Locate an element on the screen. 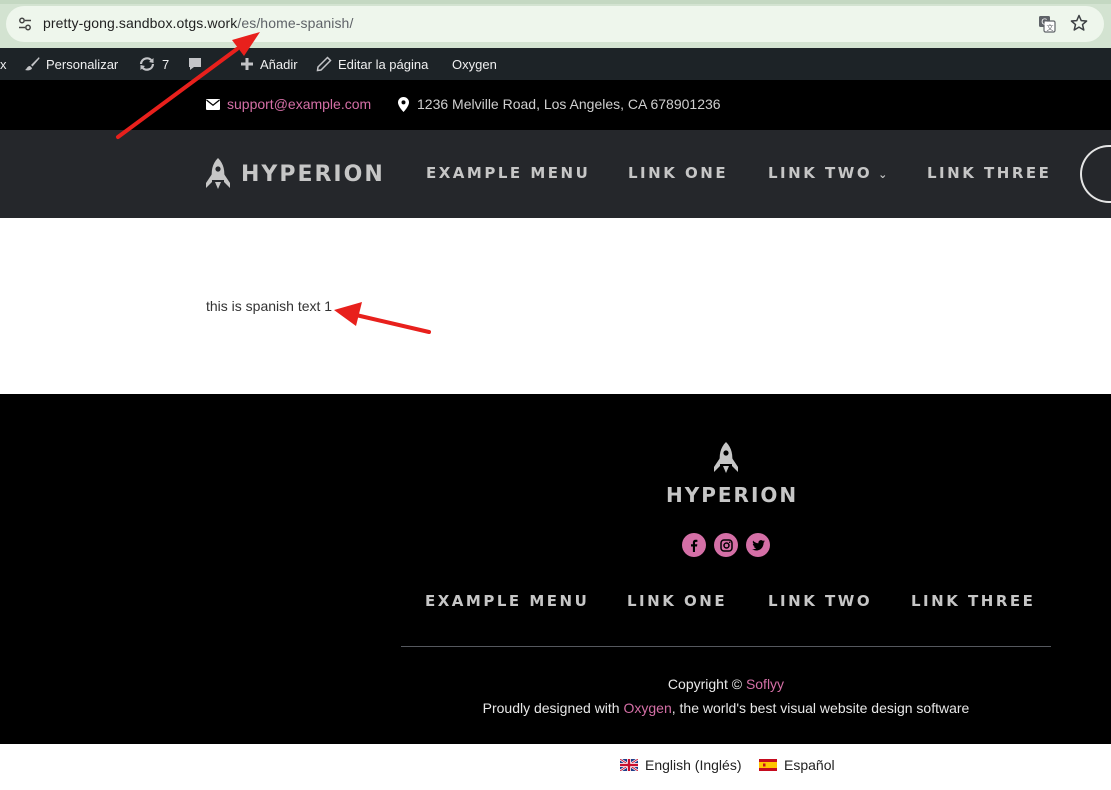 This screenshot has height=790, width=1111. footer-nav-link-two: LINK TWO is located at coordinates (839, 601).